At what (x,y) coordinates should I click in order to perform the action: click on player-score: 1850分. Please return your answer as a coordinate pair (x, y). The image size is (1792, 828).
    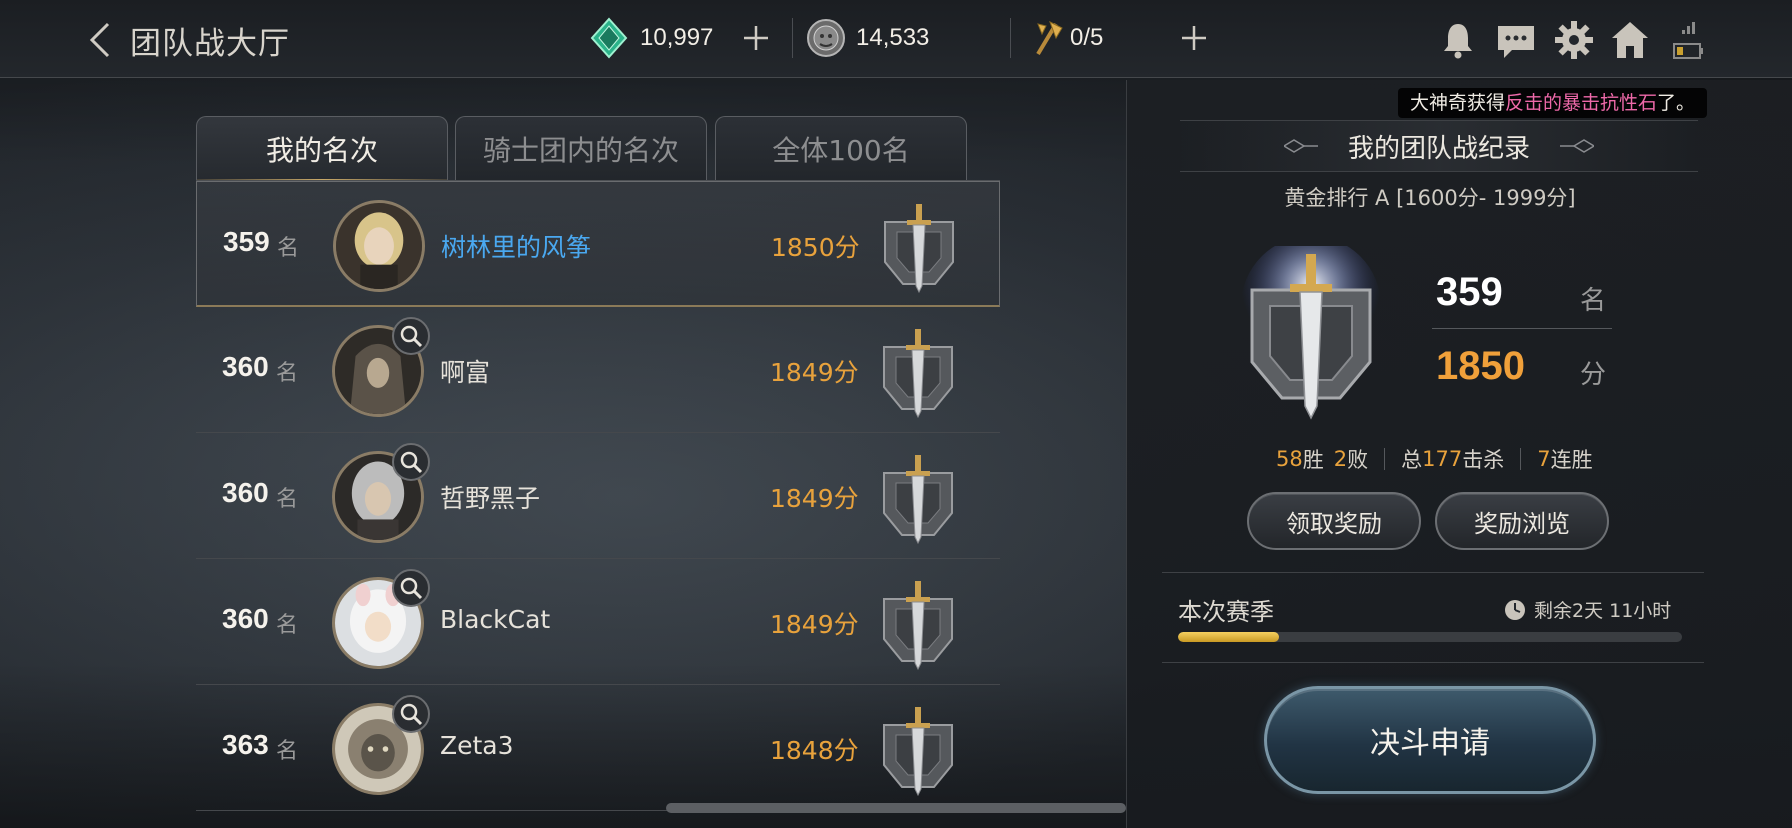
    Looking at the image, I should click on (815, 247).